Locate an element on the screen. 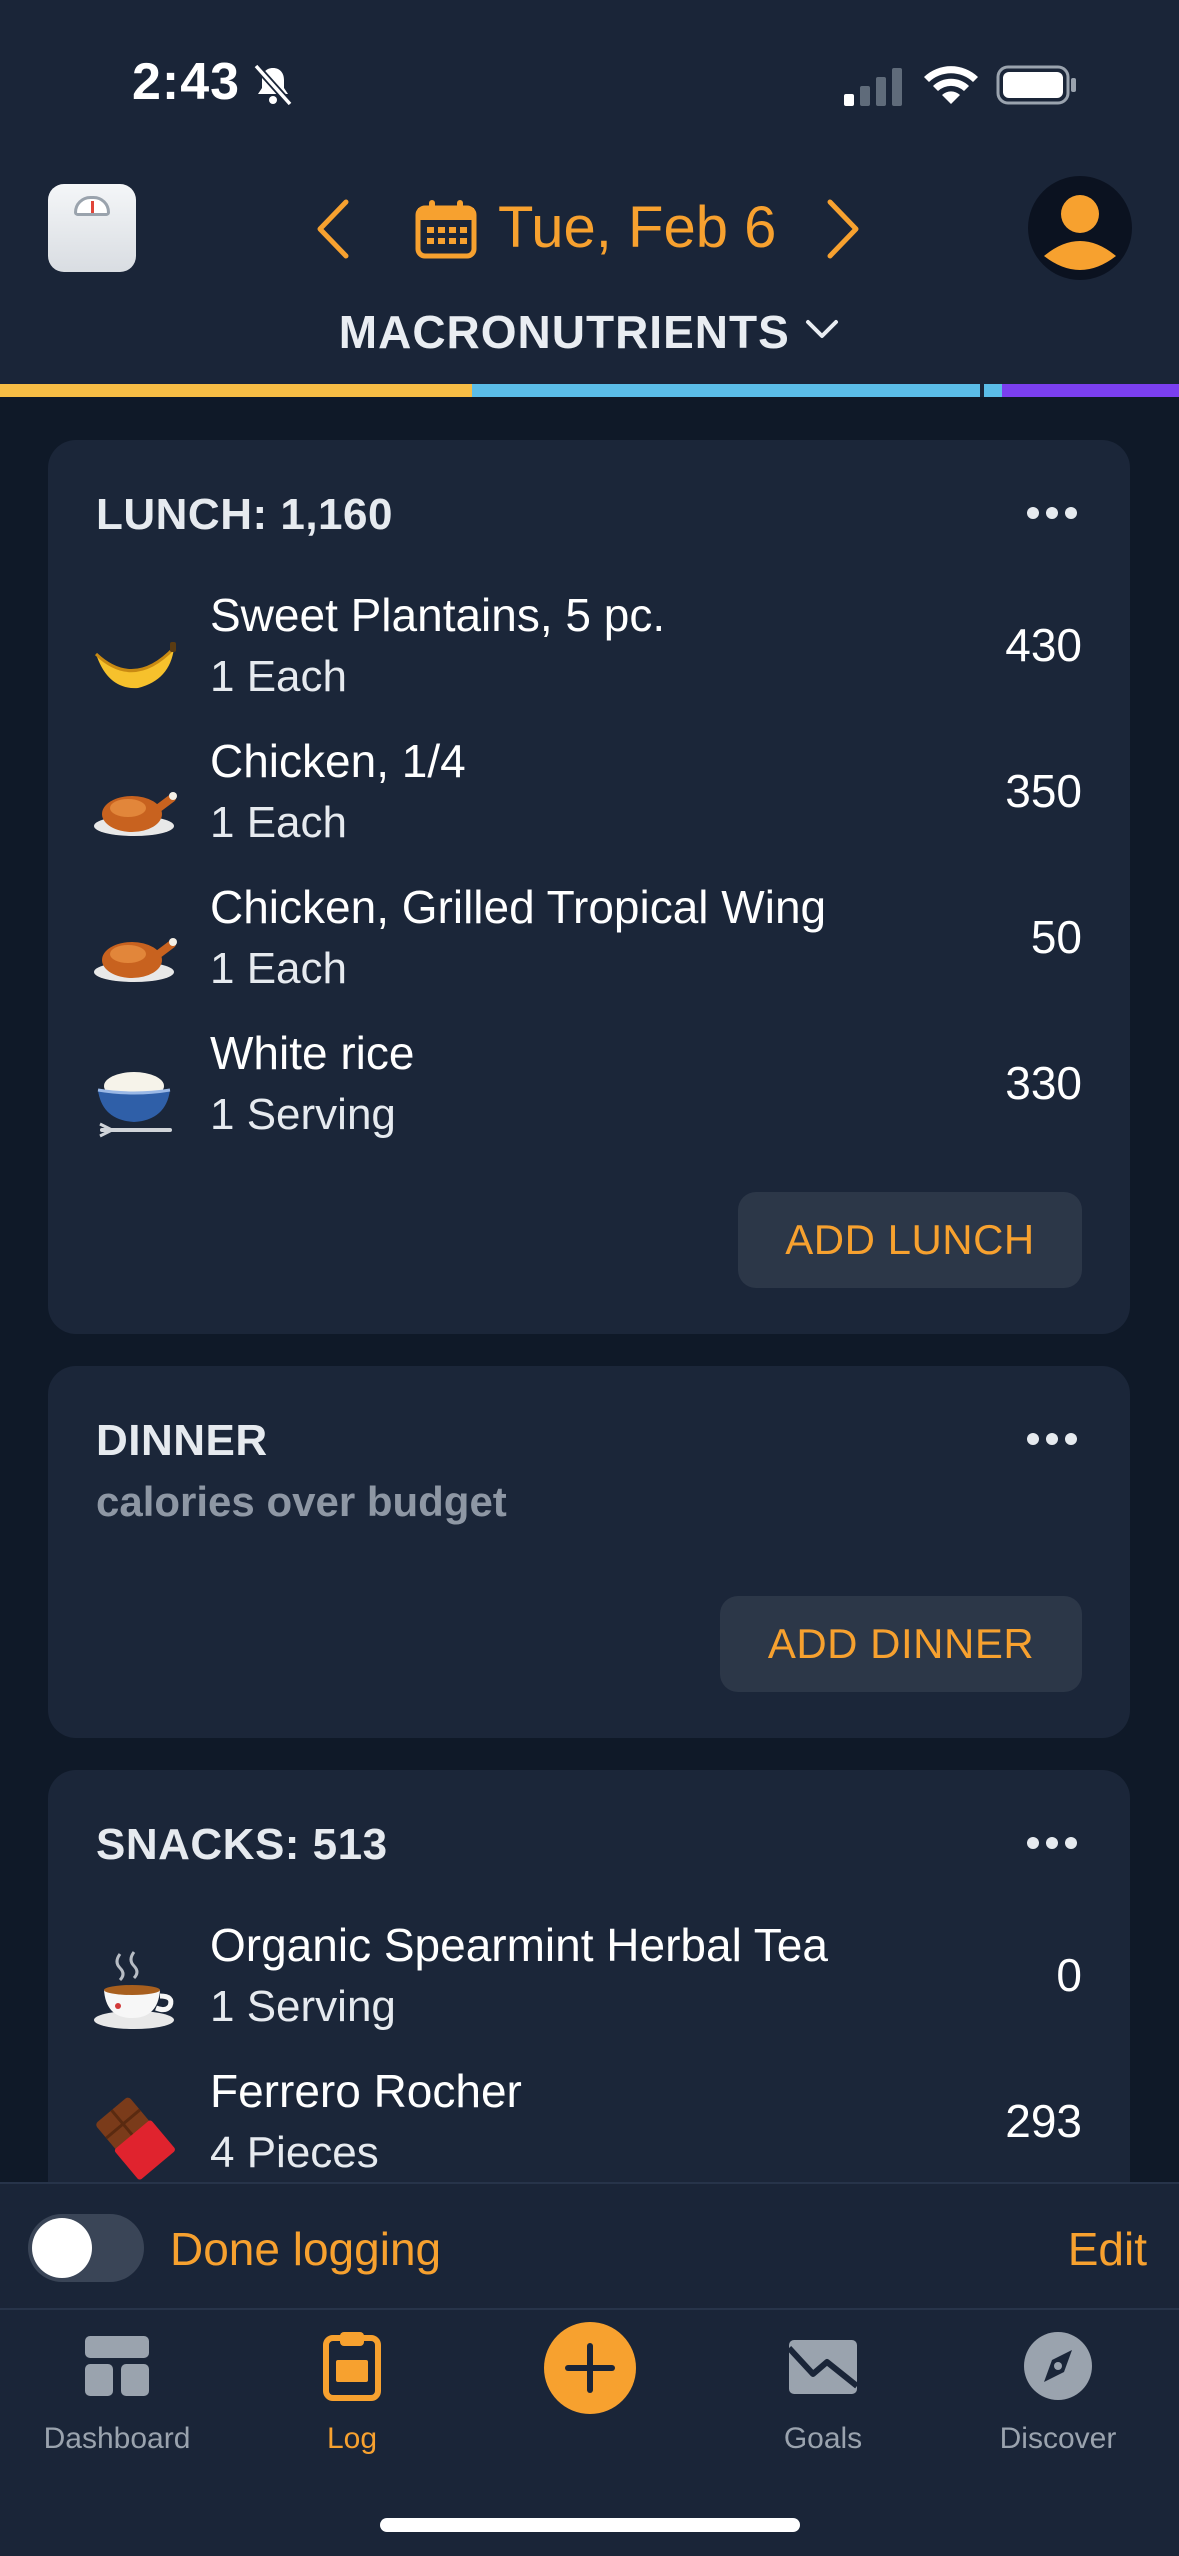 This screenshot has height=2556, width=1179. dinner-card: DINNER calories over budget ADD DINNER is located at coordinates (589, 1552).